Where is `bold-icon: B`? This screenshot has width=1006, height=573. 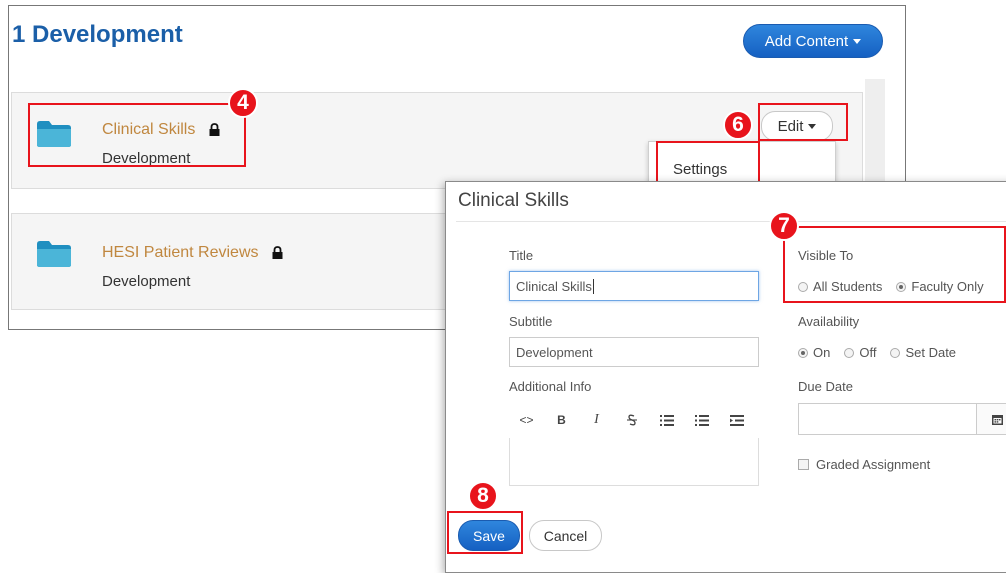
bold-icon: B is located at coordinates (561, 420).